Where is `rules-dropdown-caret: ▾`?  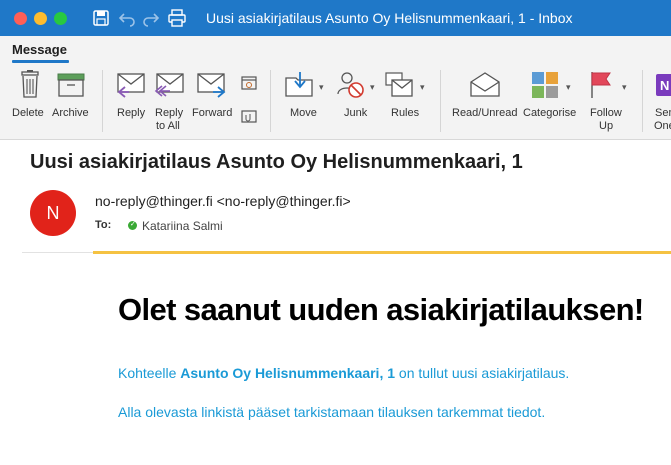
rules-dropdown-caret: ▾ is located at coordinates (422, 87).